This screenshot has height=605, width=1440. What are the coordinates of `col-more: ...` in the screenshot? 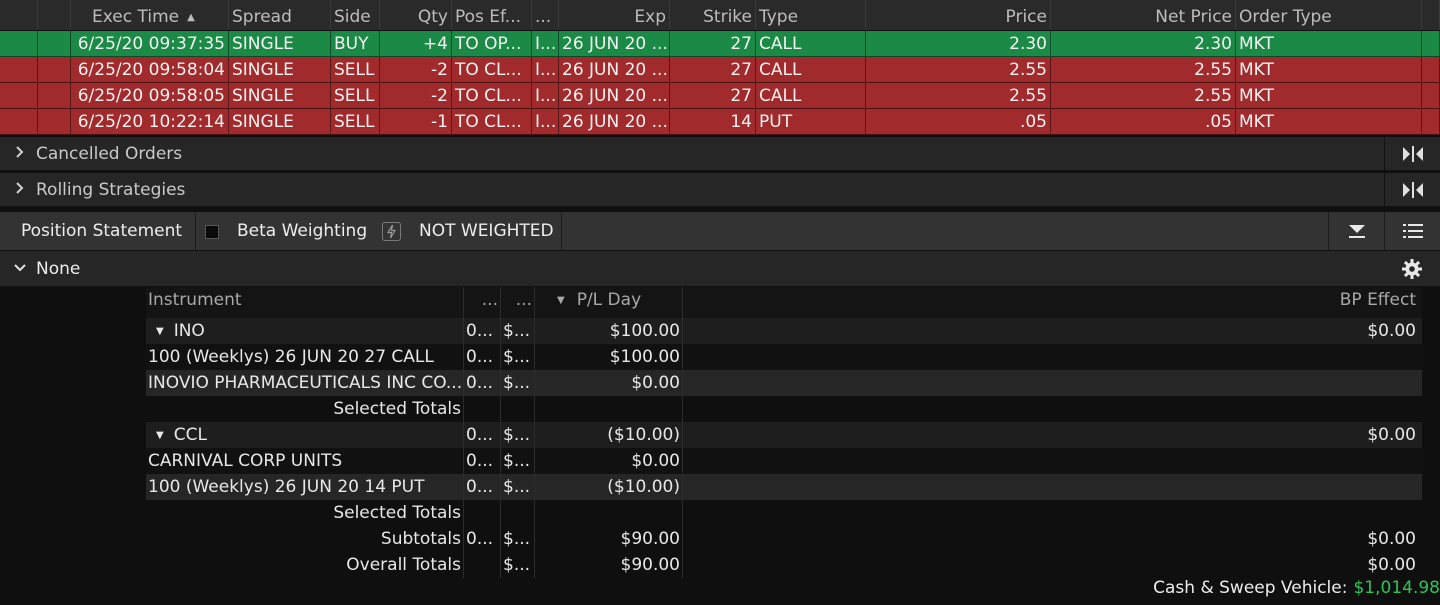 It's located at (545, 15).